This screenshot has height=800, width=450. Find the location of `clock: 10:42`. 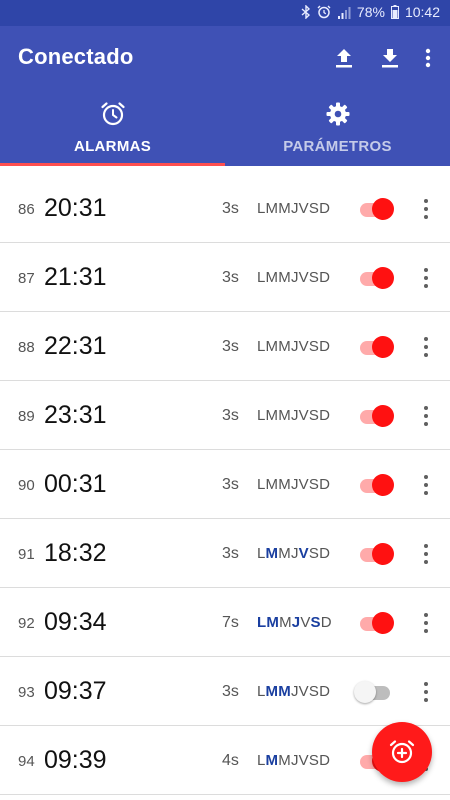

clock: 10:42 is located at coordinates (422, 12).